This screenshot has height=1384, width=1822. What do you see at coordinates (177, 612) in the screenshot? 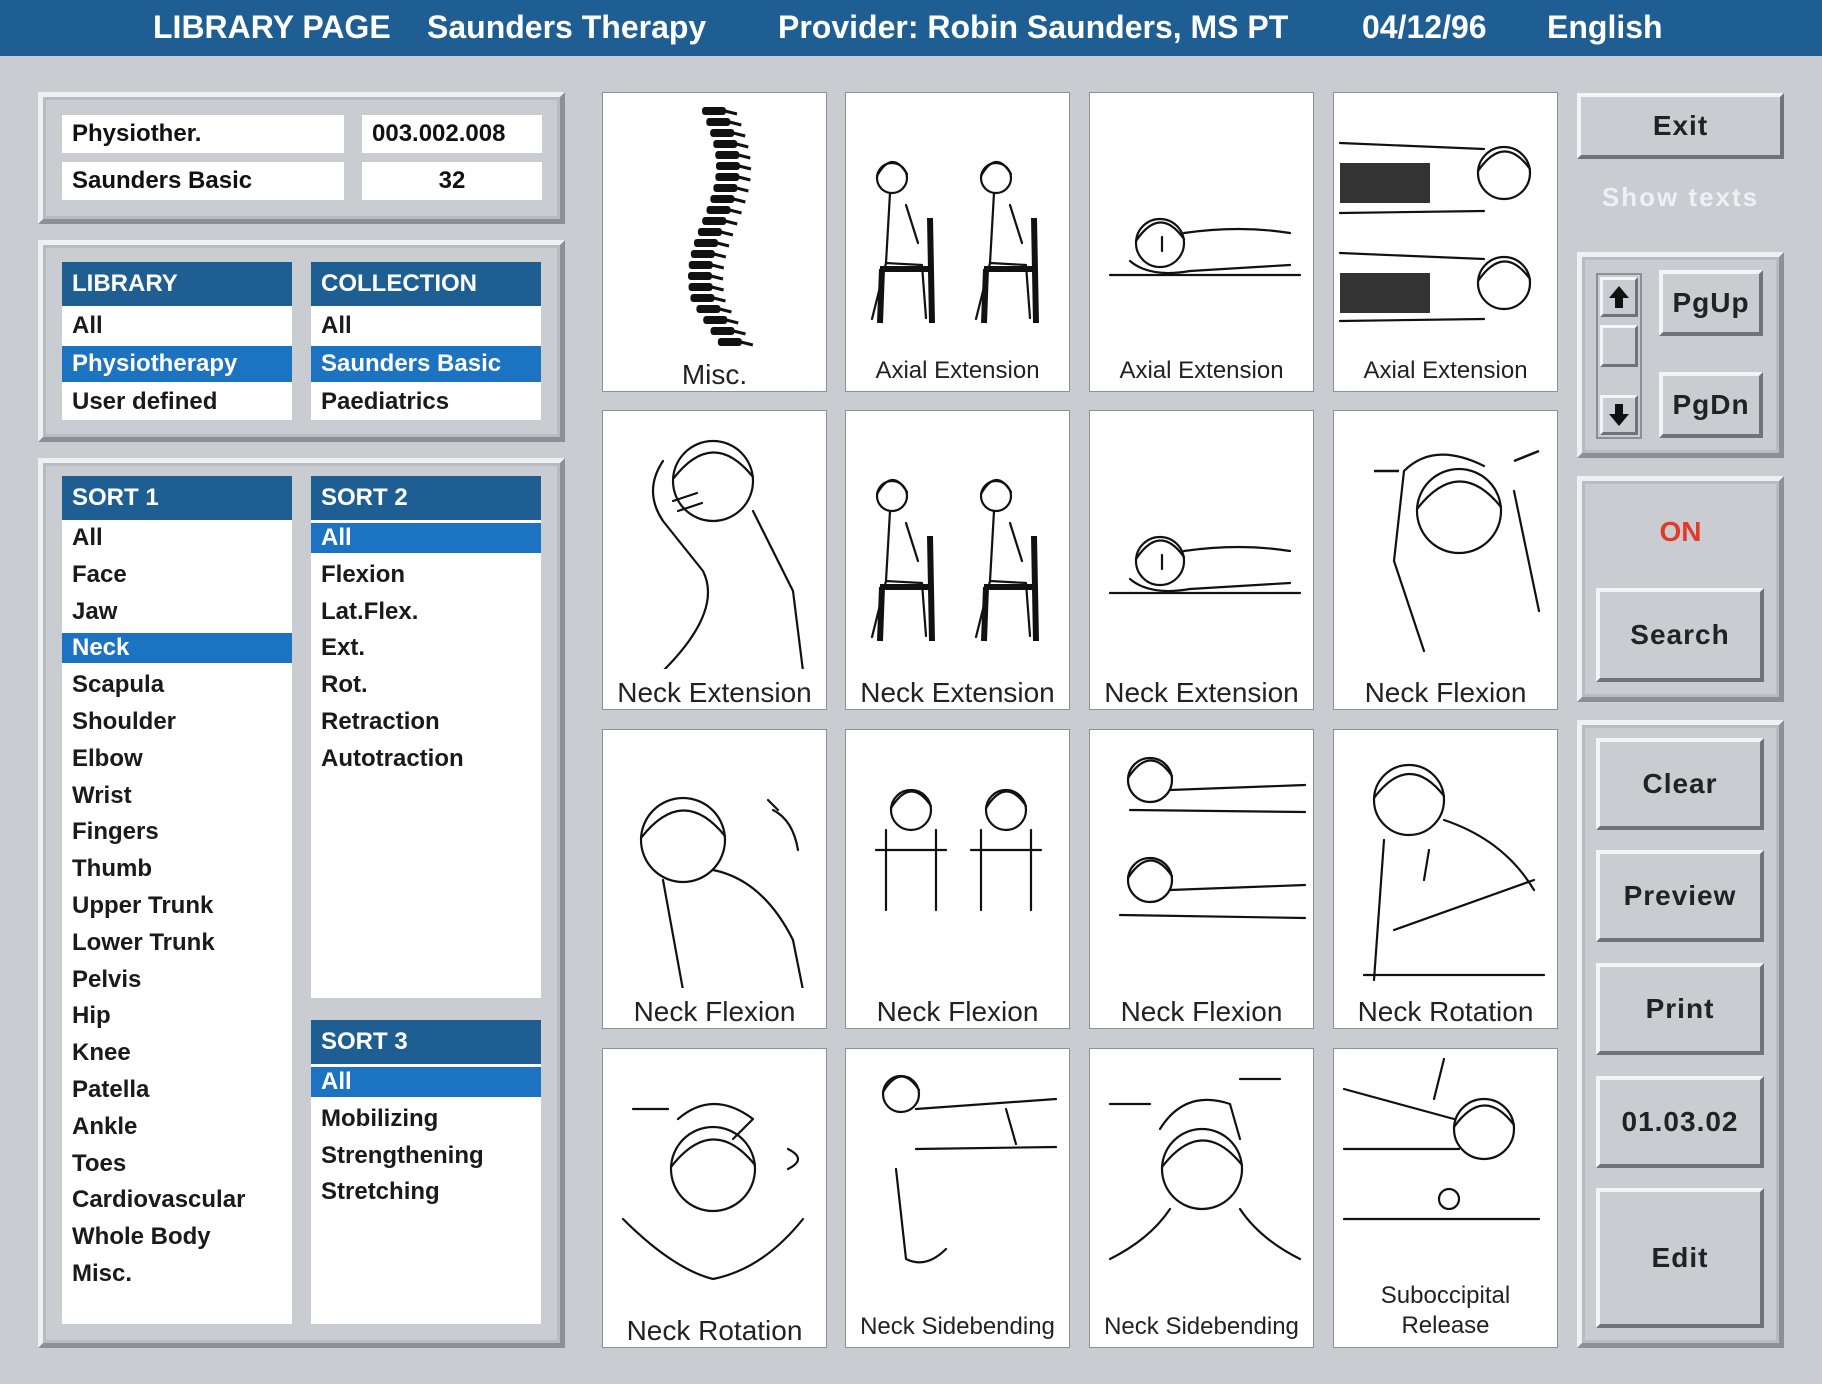
I see `sort1-item: Jaw` at bounding box center [177, 612].